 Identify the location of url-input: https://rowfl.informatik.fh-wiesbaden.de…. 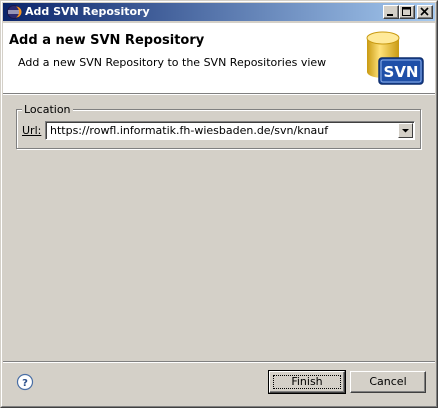
(189, 130).